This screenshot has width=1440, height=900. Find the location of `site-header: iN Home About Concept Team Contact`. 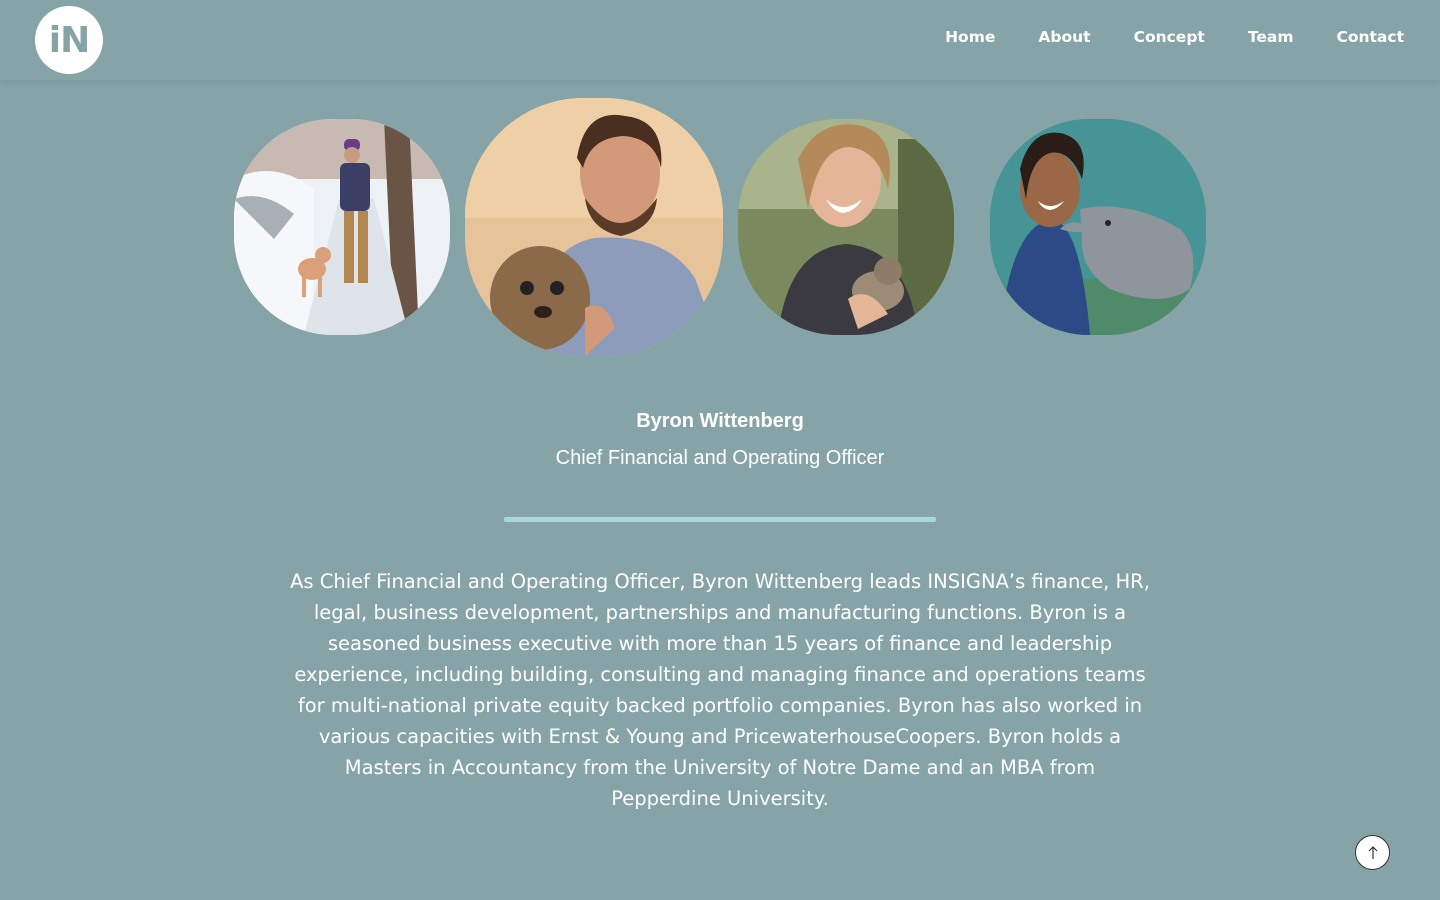

site-header: iN Home About Concept Team Contact is located at coordinates (720, 40).